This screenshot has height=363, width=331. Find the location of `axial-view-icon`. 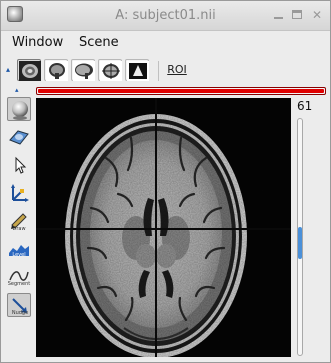

axial-view-icon is located at coordinates (29, 70).